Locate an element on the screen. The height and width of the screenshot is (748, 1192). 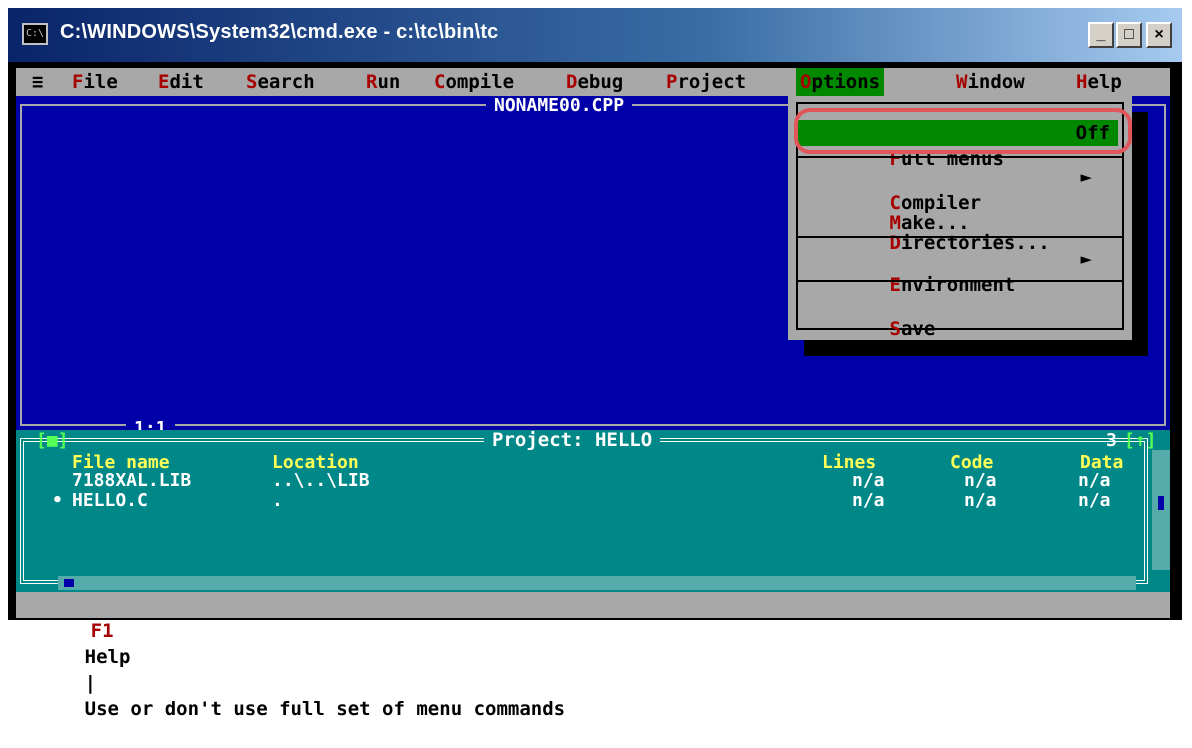
row-location: . is located at coordinates (277, 500).